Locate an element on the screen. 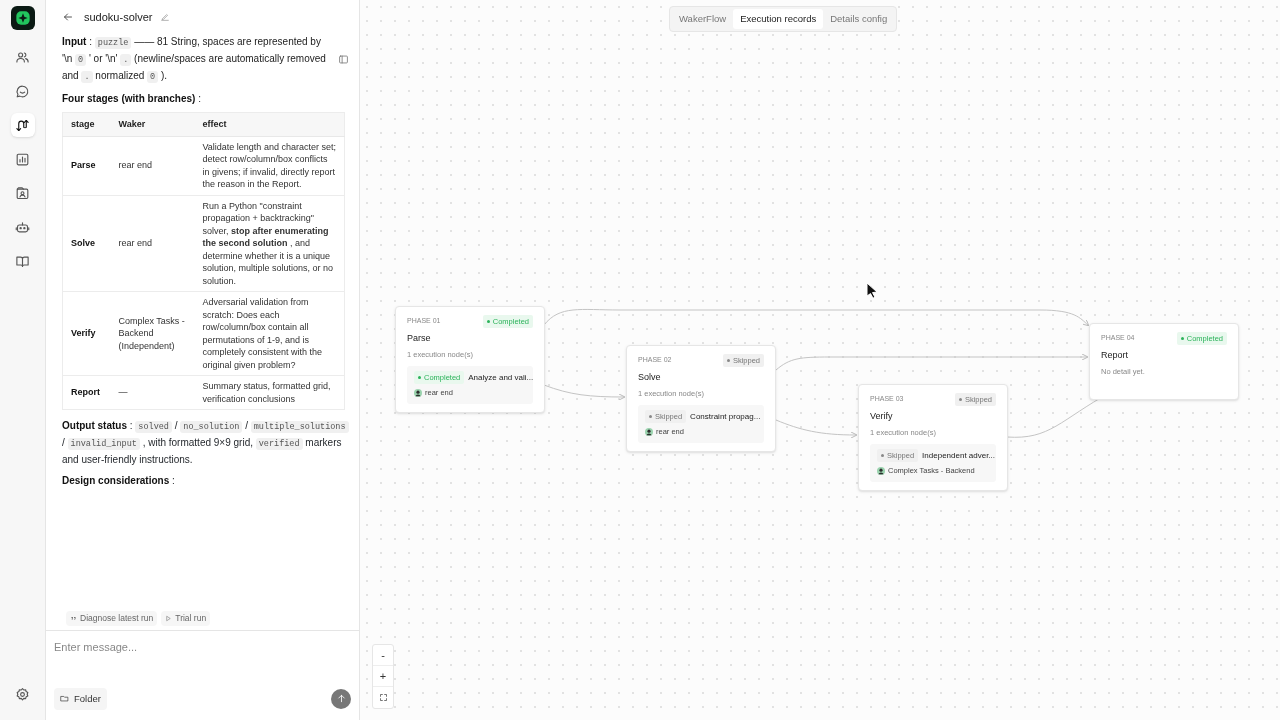  play-icon is located at coordinates (169, 619).